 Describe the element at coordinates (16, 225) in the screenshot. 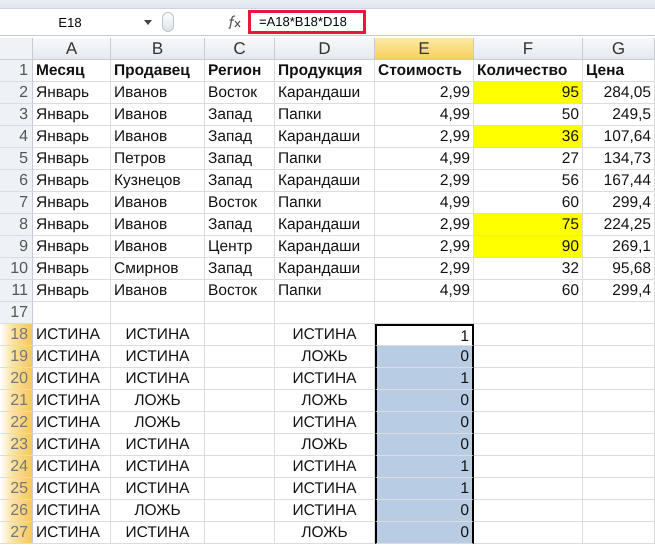

I see `row-header: 8` at that location.